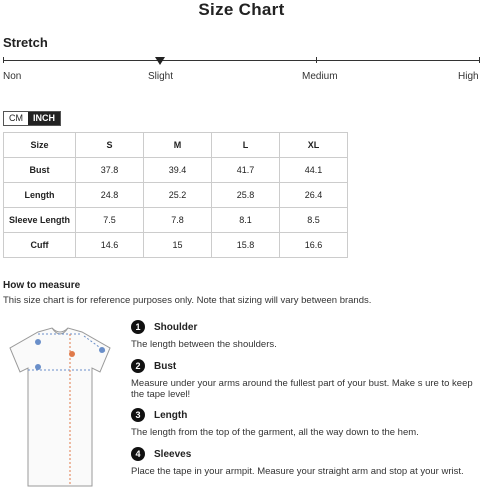 The width and height of the screenshot is (483, 488). What do you see at coordinates (109, 170) in the screenshot?
I see `table-cell: 37.8` at bounding box center [109, 170].